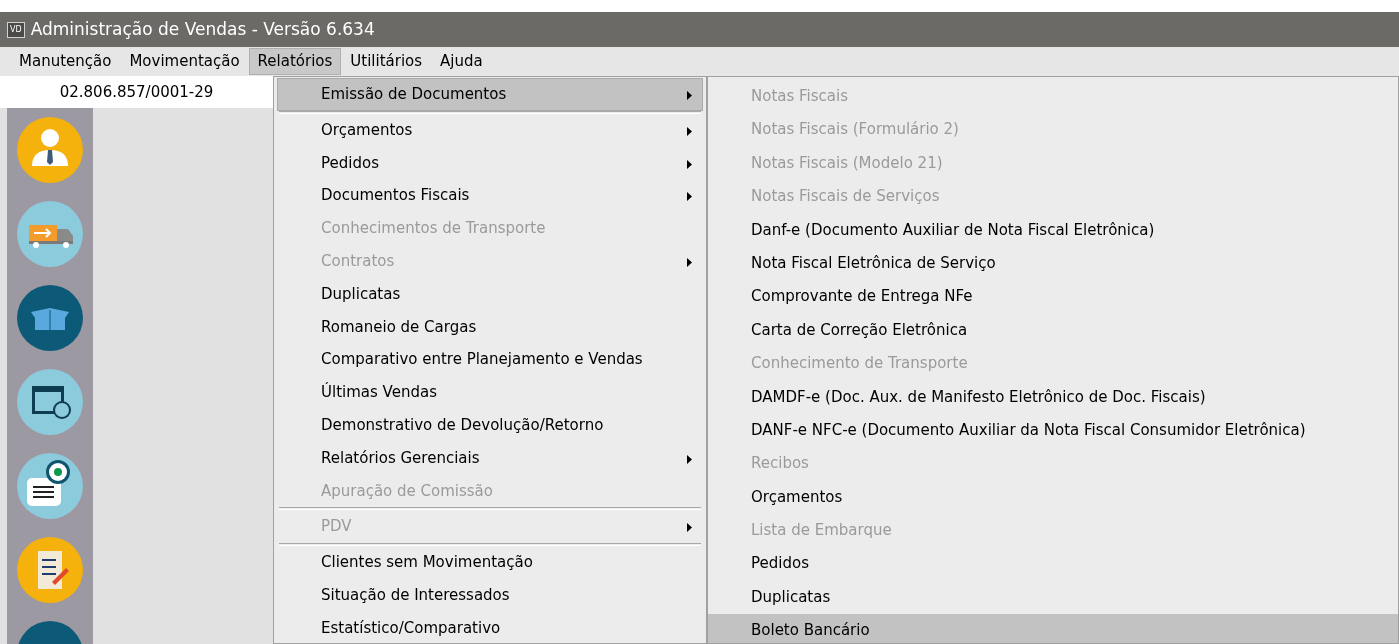  I want to click on menu-bar-item: Manutenção, so click(65, 61).